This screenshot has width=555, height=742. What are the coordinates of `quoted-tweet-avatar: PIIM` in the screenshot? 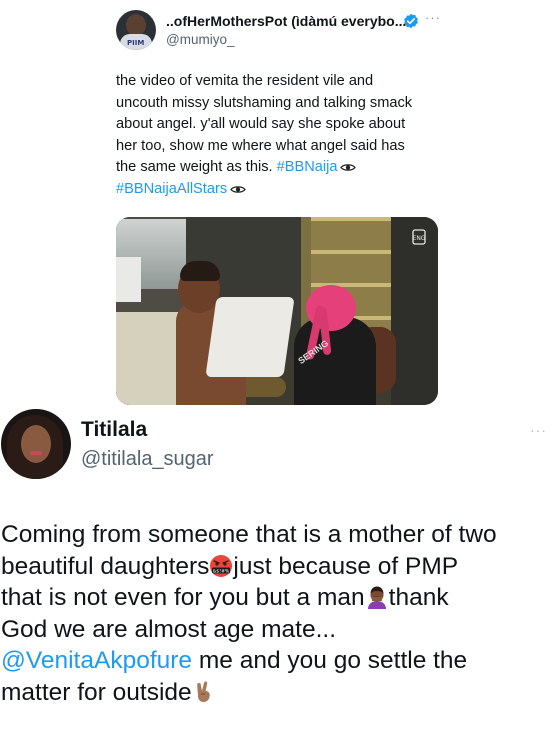 It's located at (136, 30).